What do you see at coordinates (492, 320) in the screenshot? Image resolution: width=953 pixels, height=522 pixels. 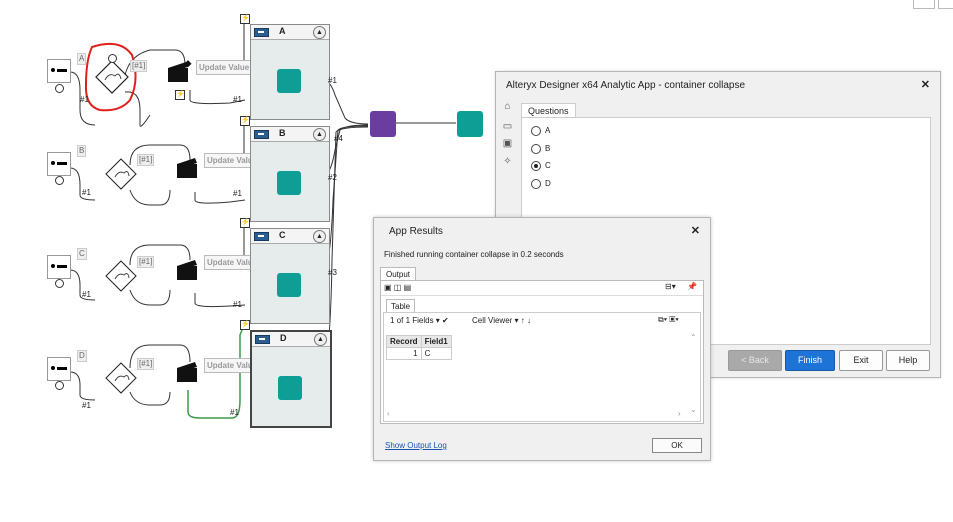 I see `viewer-label: Cell Viewer` at bounding box center [492, 320].